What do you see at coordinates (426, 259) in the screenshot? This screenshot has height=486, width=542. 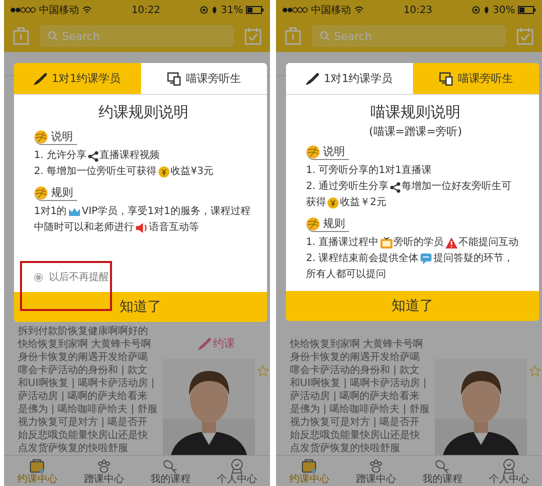 I see `chat-bubble-icon` at bounding box center [426, 259].